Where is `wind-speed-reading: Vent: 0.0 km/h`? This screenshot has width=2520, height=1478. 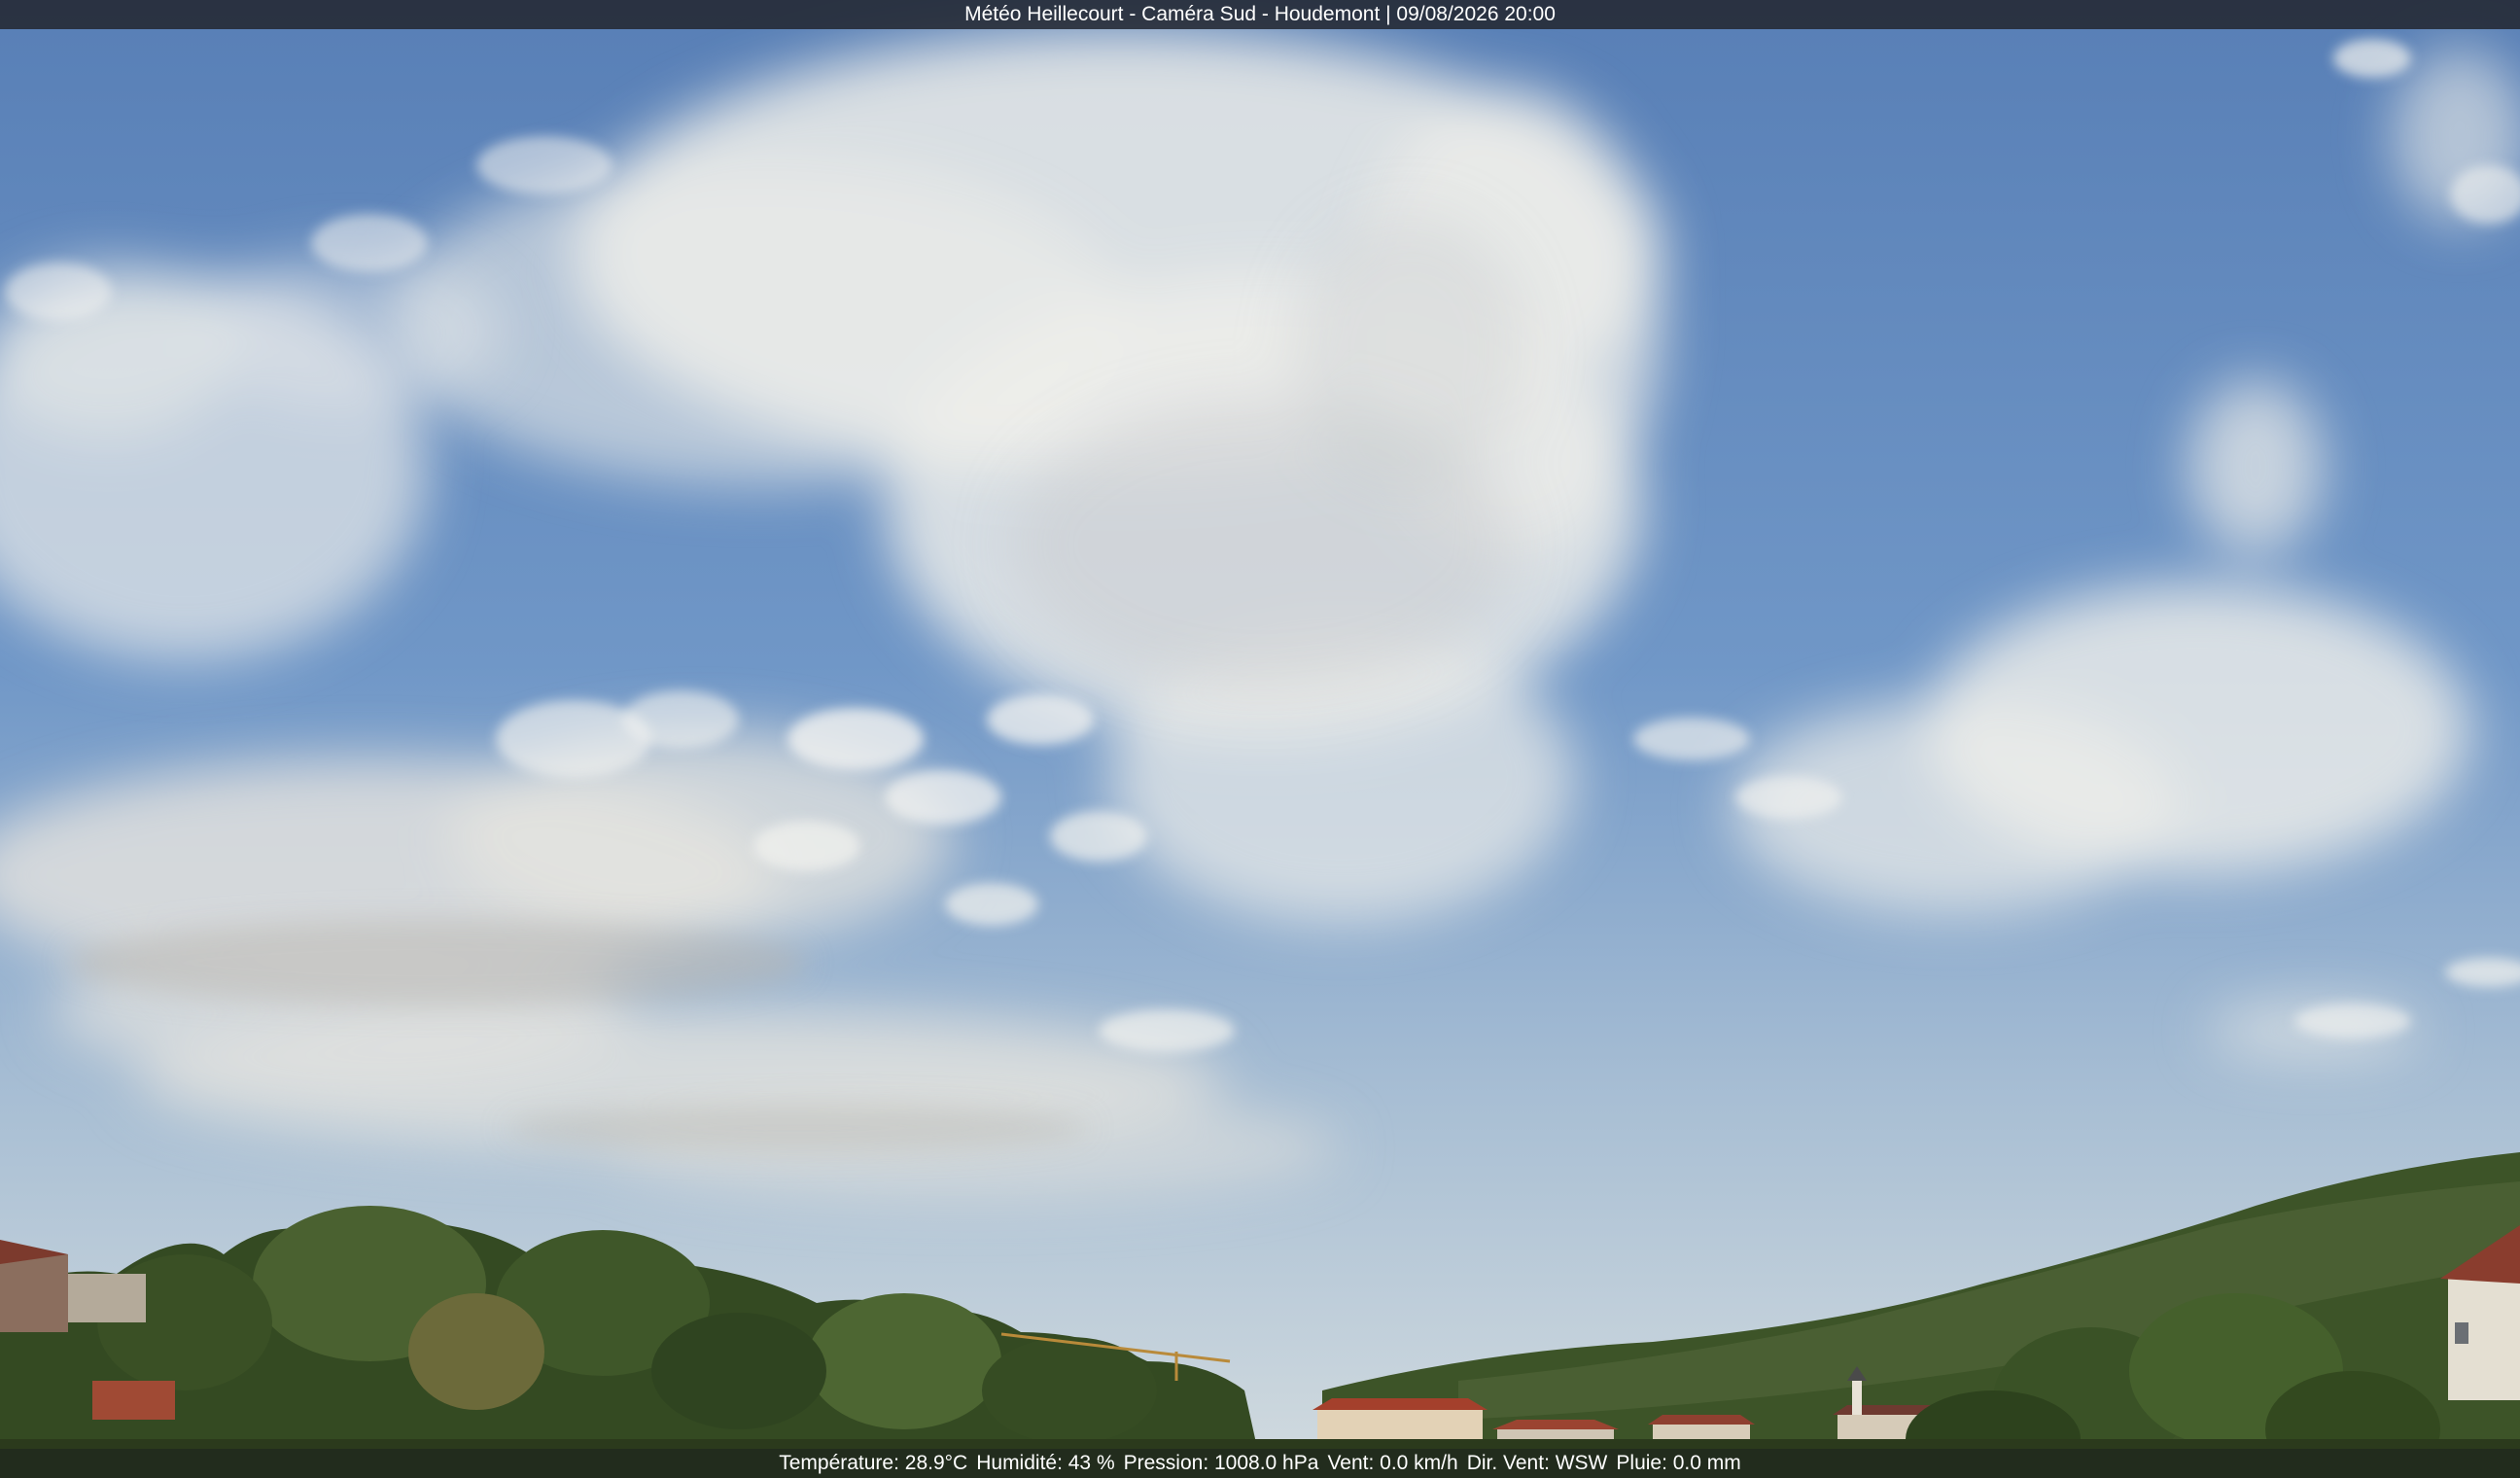 wind-speed-reading: Vent: 0.0 km/h is located at coordinates (1392, 1463).